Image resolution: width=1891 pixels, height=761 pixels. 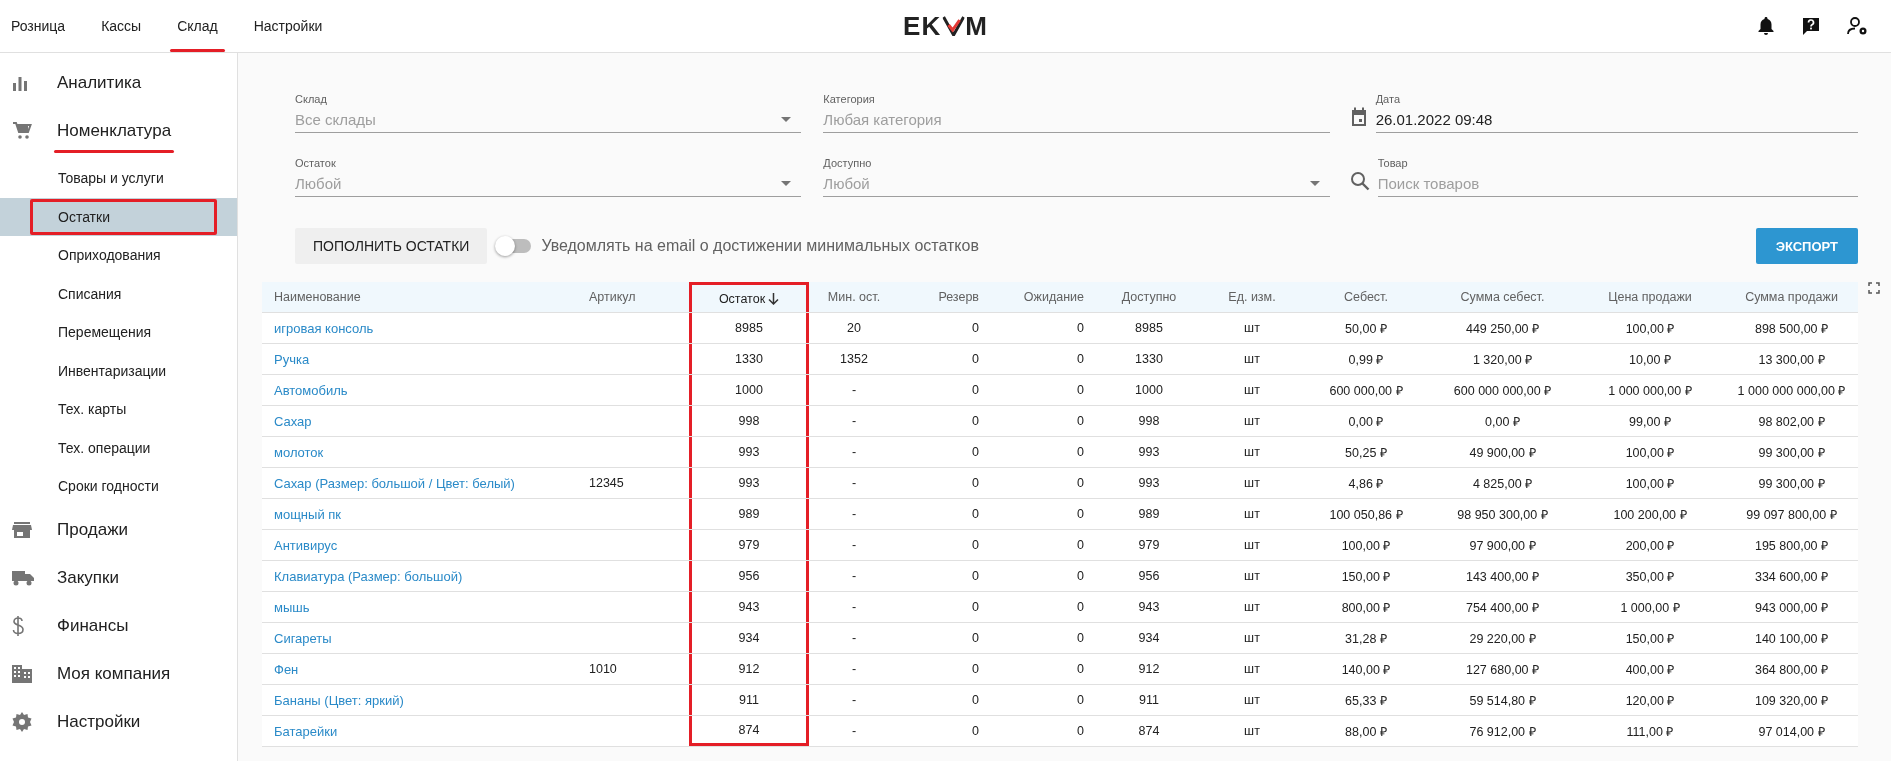 I want to click on column-header: Ожидание, so click(x=1043, y=297).